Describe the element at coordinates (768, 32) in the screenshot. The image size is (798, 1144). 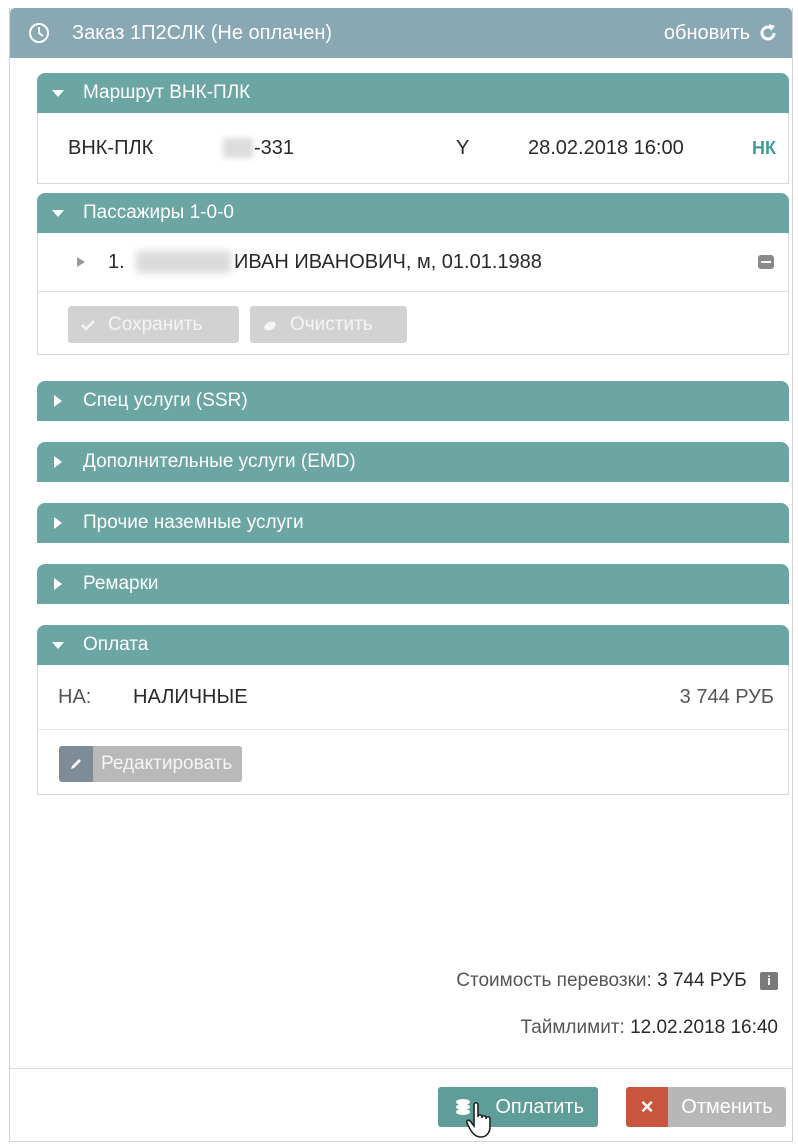
I see `refresh-icon` at that location.